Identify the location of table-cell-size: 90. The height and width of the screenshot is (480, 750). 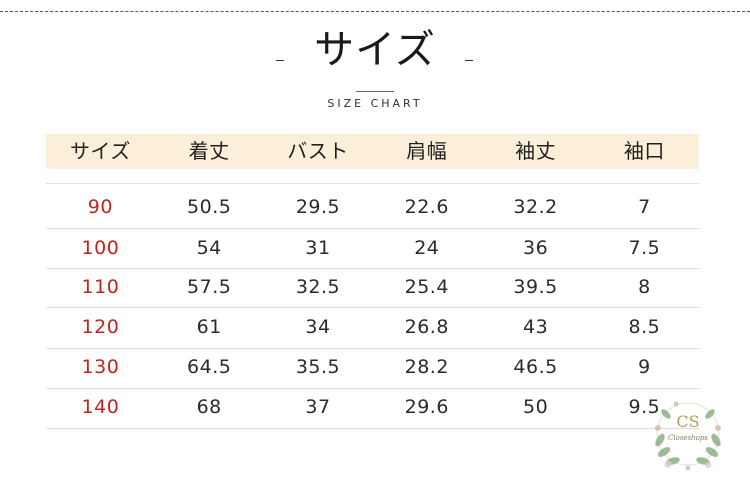
(100, 207).